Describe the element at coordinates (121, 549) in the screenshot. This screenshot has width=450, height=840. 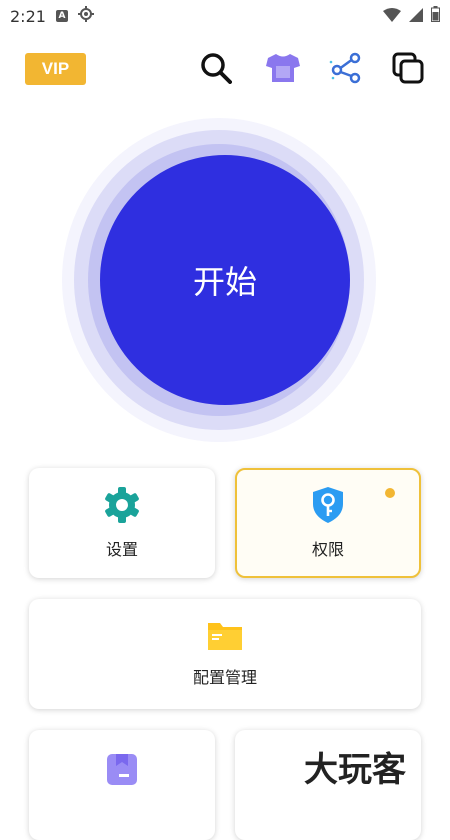
I see `settings-label: 设置` at that location.